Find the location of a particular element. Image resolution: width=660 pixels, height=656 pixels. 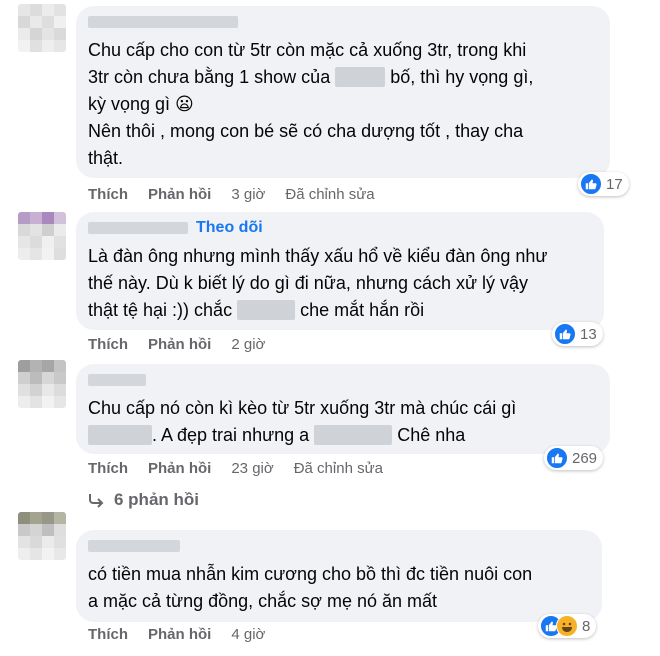

comment-line: thật tệ hại :)) chắc is located at coordinates (160, 310).